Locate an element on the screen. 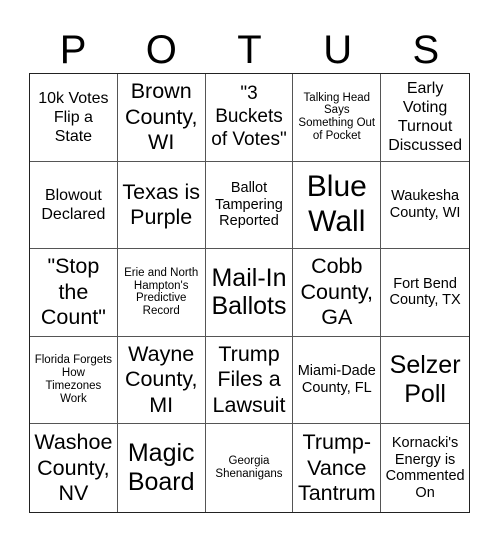 This screenshot has height=544, width=500. header-letter-p: P is located at coordinates (73, 50).